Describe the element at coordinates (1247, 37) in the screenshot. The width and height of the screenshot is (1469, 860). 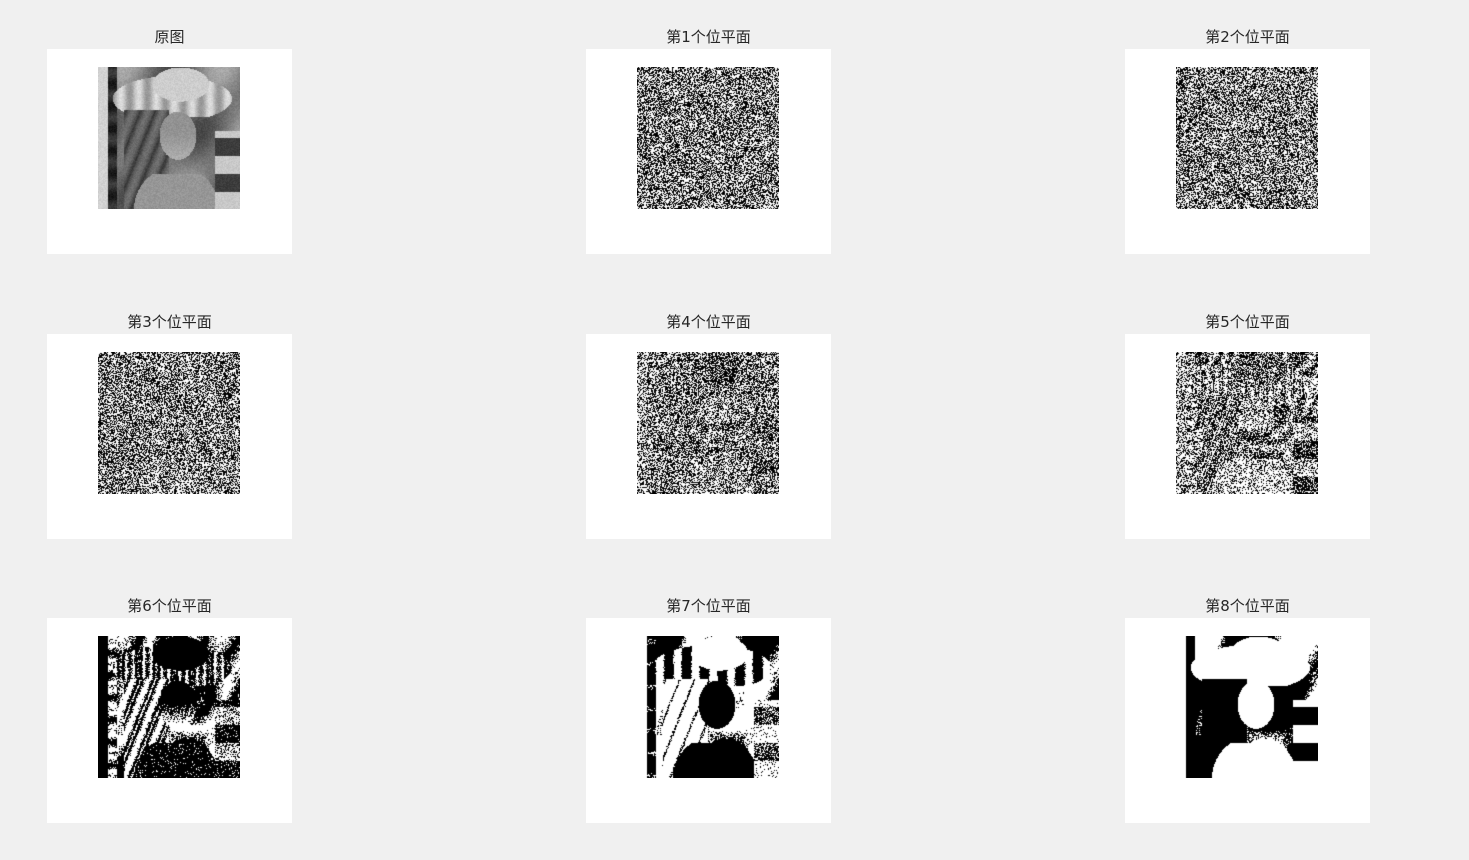
I see `subplot-title: 第2个位平面` at that location.